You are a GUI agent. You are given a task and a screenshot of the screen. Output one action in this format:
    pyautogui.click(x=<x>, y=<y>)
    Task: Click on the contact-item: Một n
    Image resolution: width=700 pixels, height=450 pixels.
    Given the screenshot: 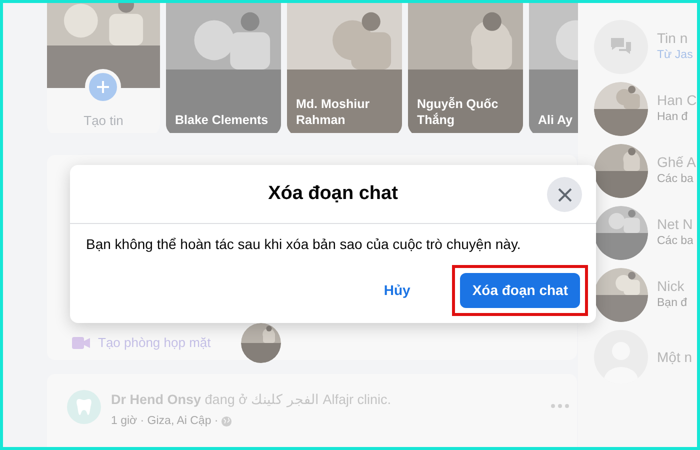 What is the action you would take?
    pyautogui.click(x=637, y=357)
    